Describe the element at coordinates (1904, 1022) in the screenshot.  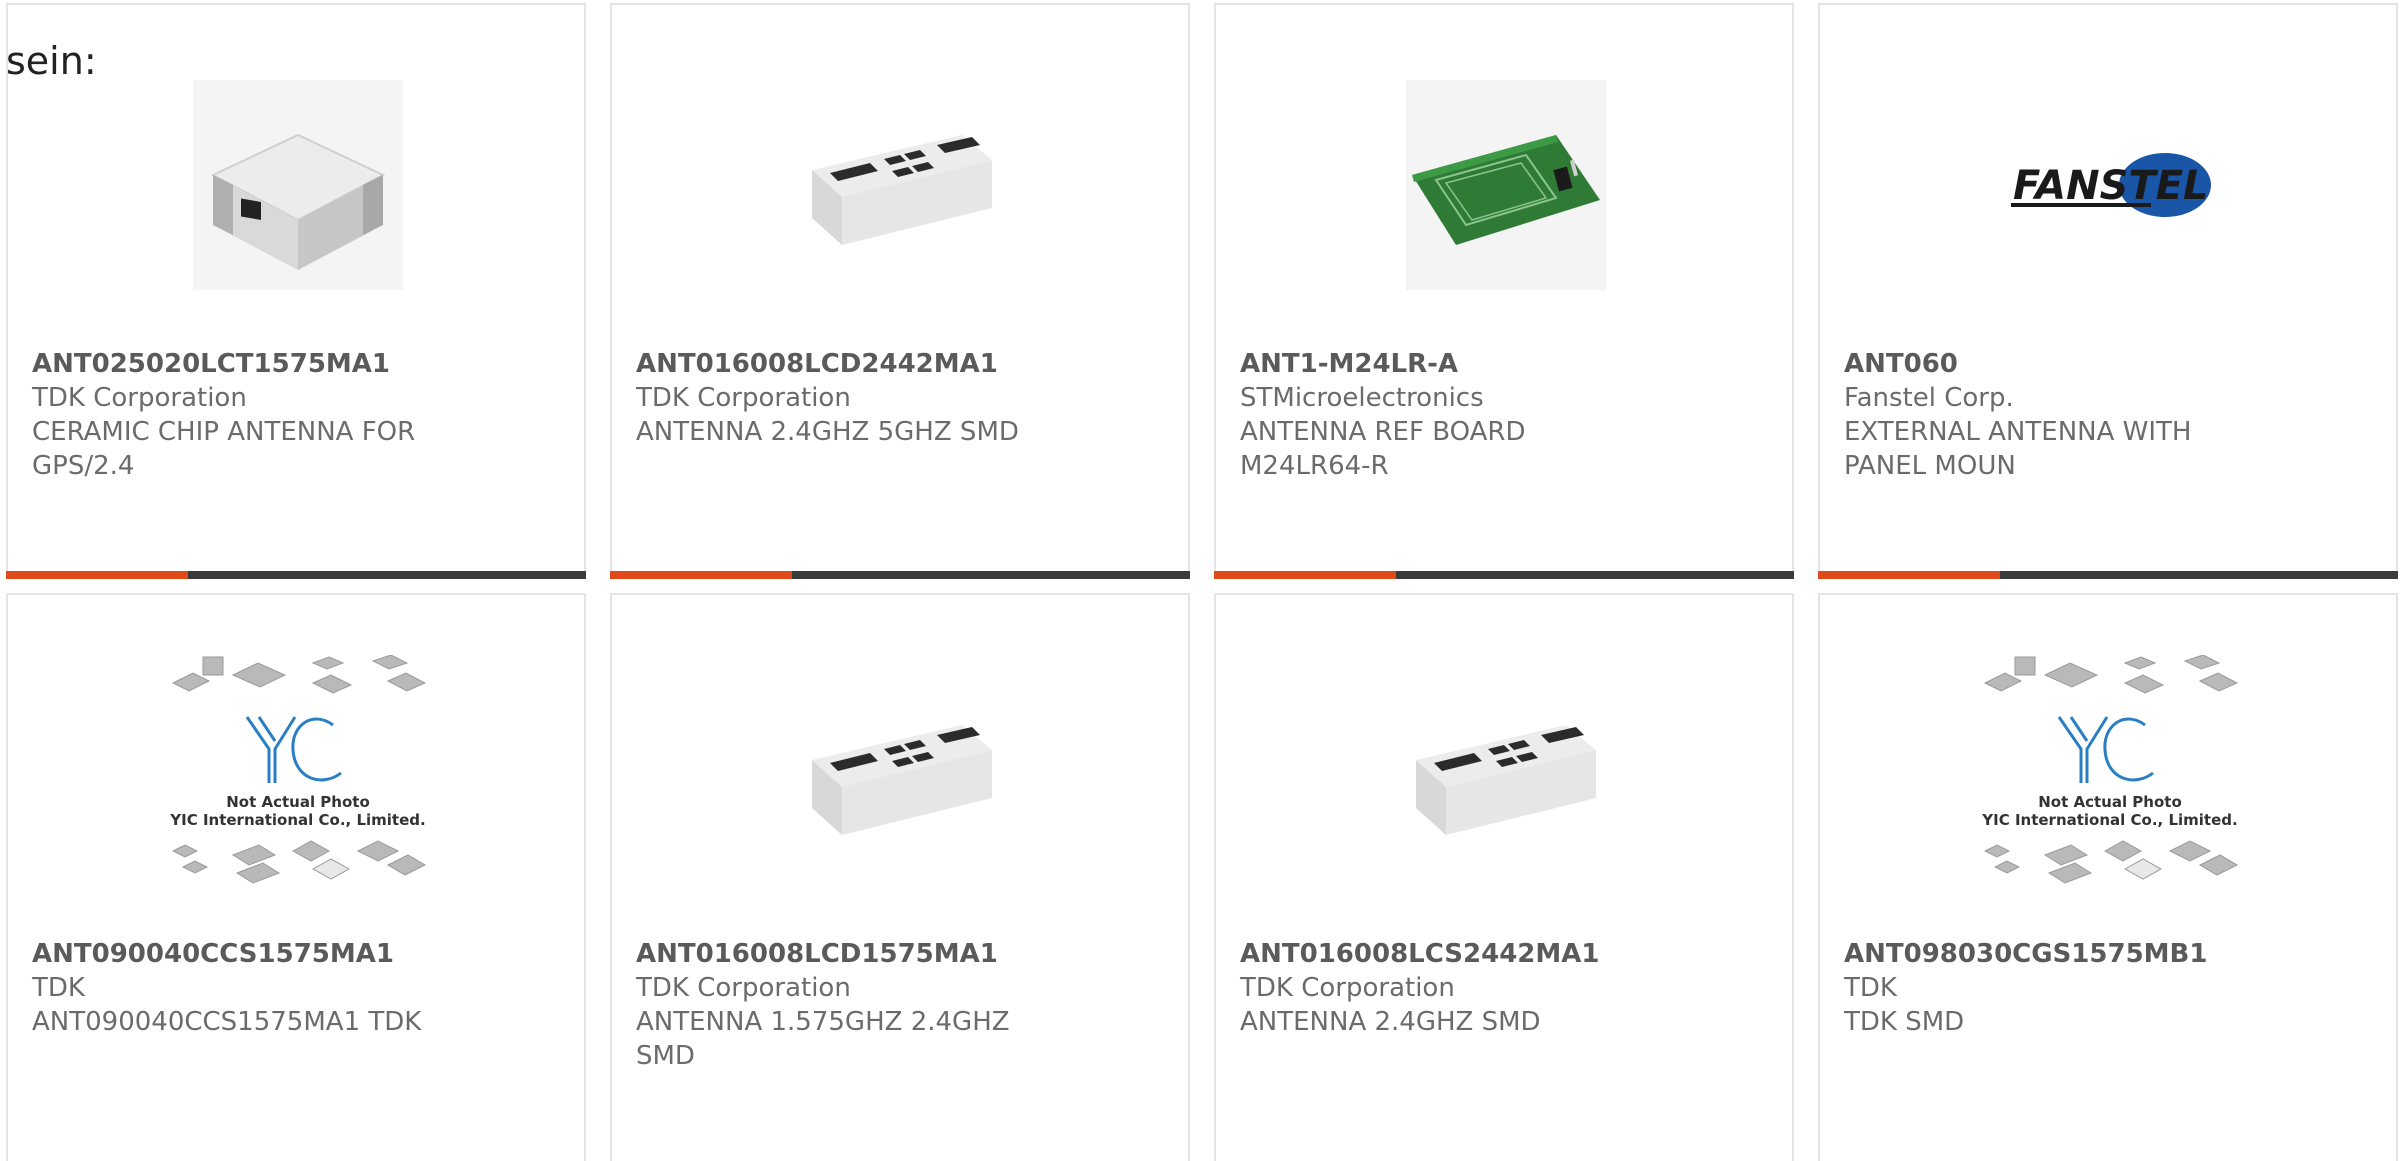
I see `product-description: TDK SMD` at that location.